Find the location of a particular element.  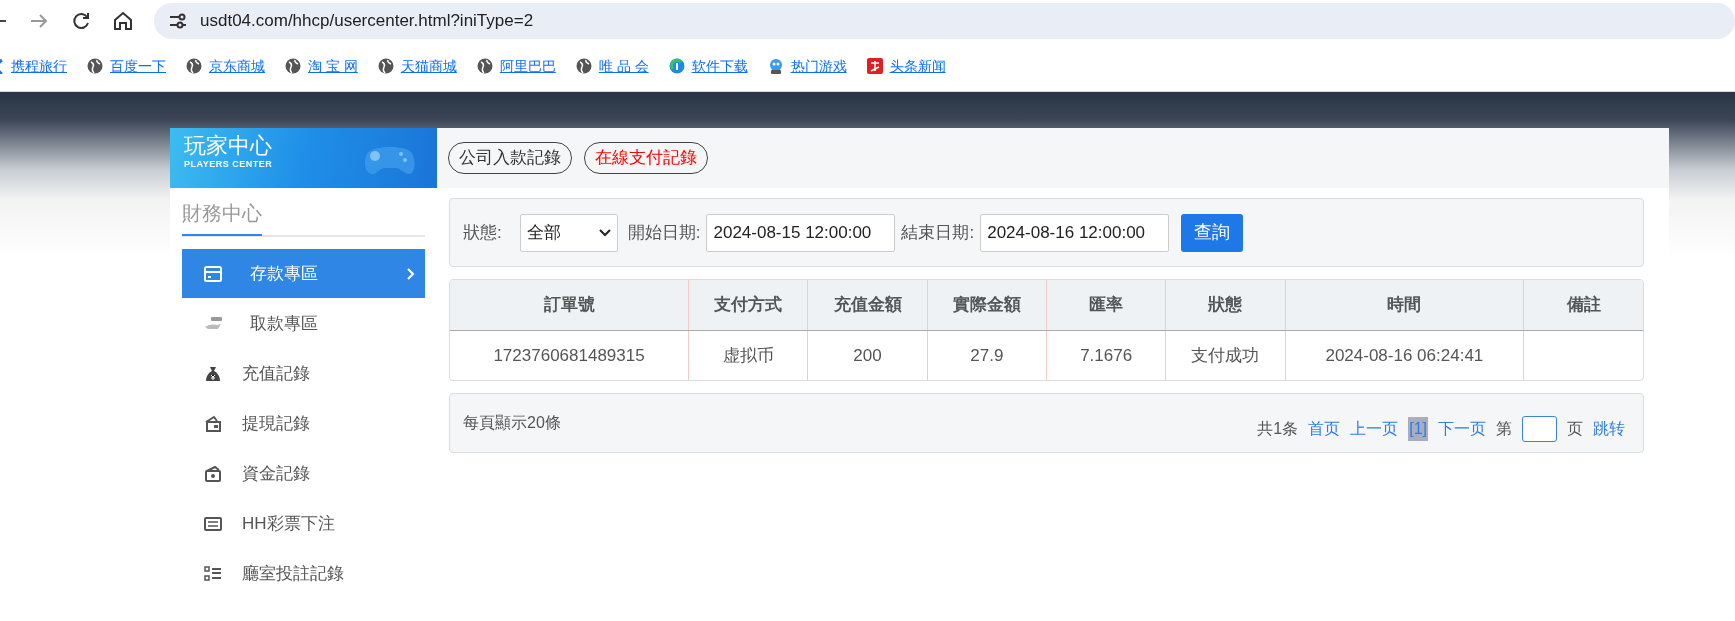

sidebar-title: 玩家中心 is located at coordinates (228, 146).